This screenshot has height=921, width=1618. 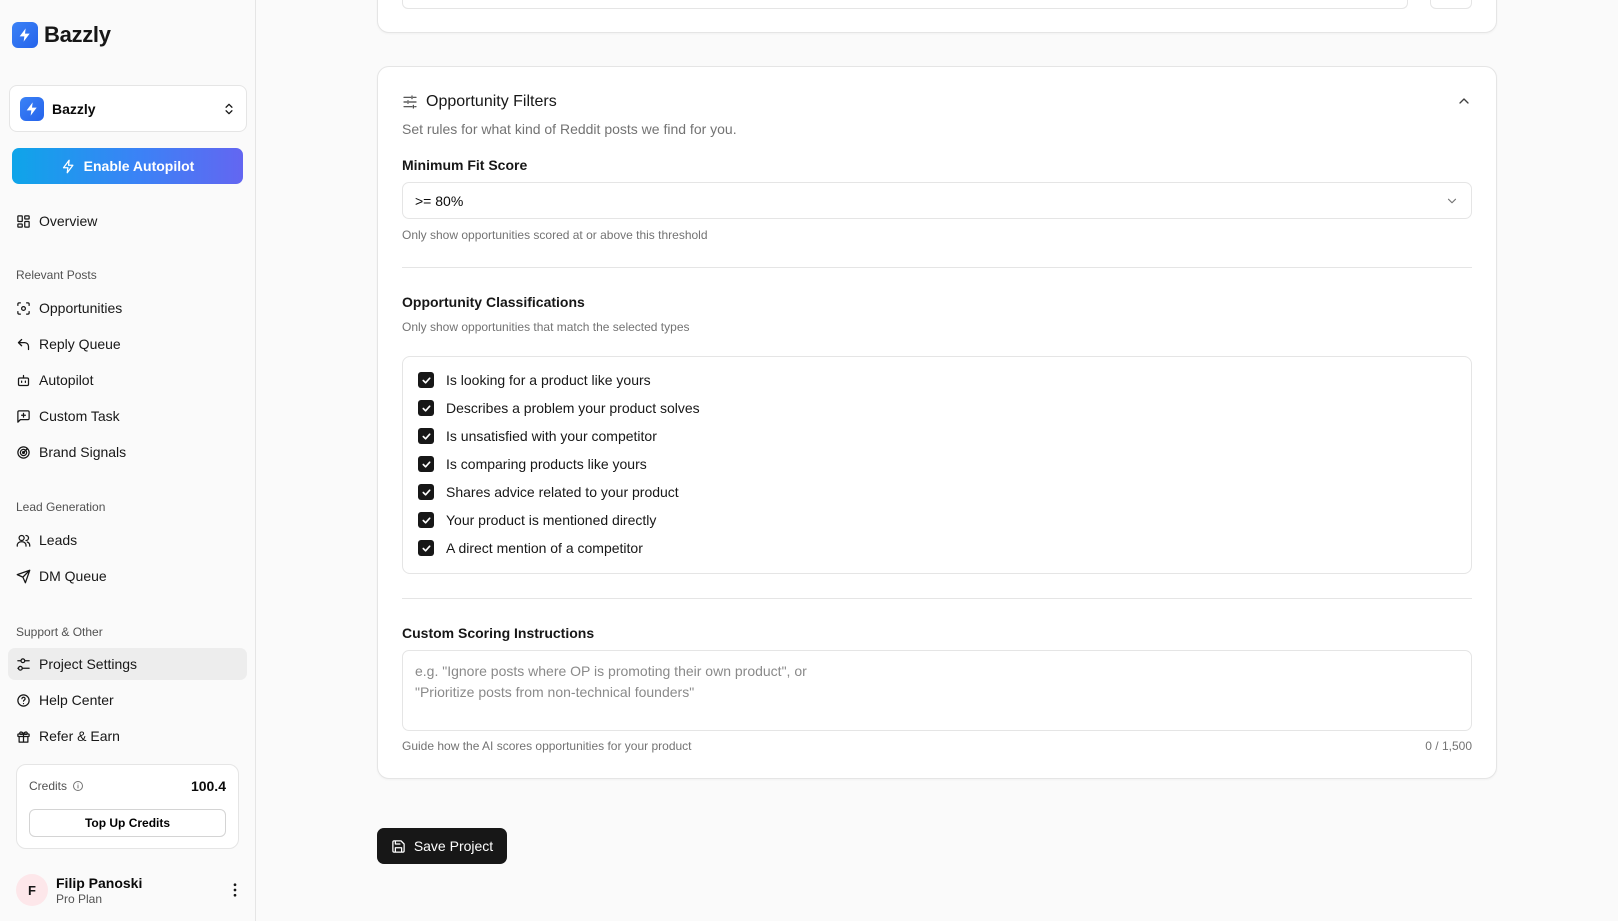 I want to click on enable-autopilot-label: Enable Autopilot, so click(x=139, y=166).